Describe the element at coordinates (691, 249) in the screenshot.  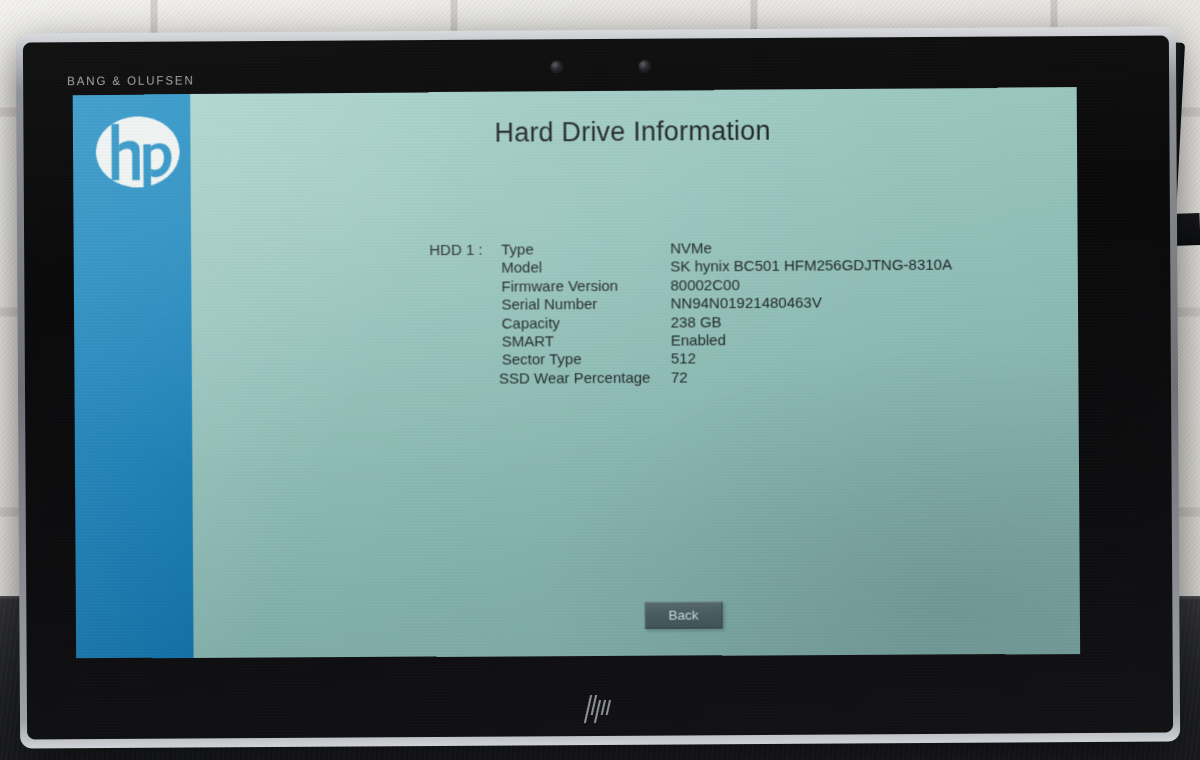
I see `row-value-type: NVMe` at that location.